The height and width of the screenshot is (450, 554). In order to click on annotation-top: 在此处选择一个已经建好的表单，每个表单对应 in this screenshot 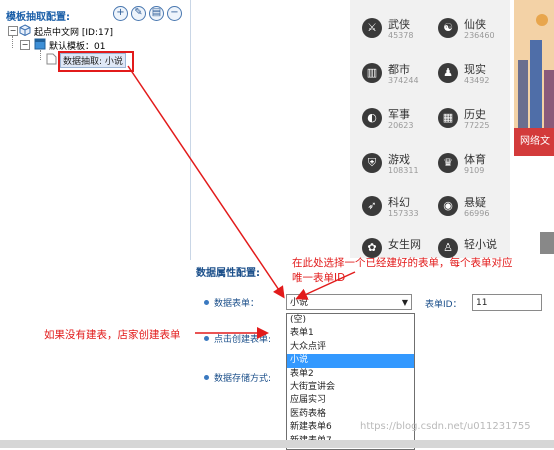, I will do `click(402, 263)`.